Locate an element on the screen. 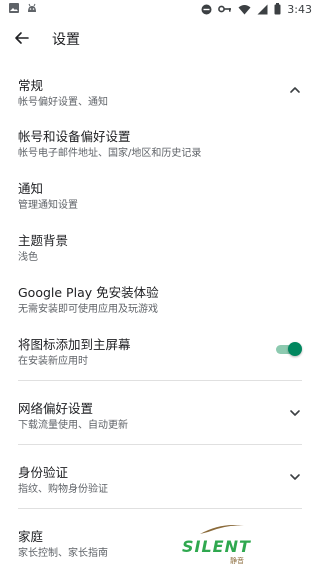 The height and width of the screenshot is (570, 320). setting-subtitle: 管理通知设置 is located at coordinates (48, 205).